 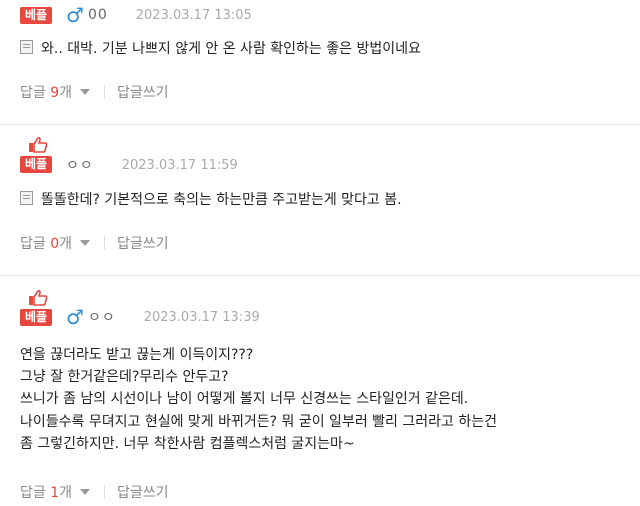 I want to click on comment-author: 00, so click(x=98, y=15).